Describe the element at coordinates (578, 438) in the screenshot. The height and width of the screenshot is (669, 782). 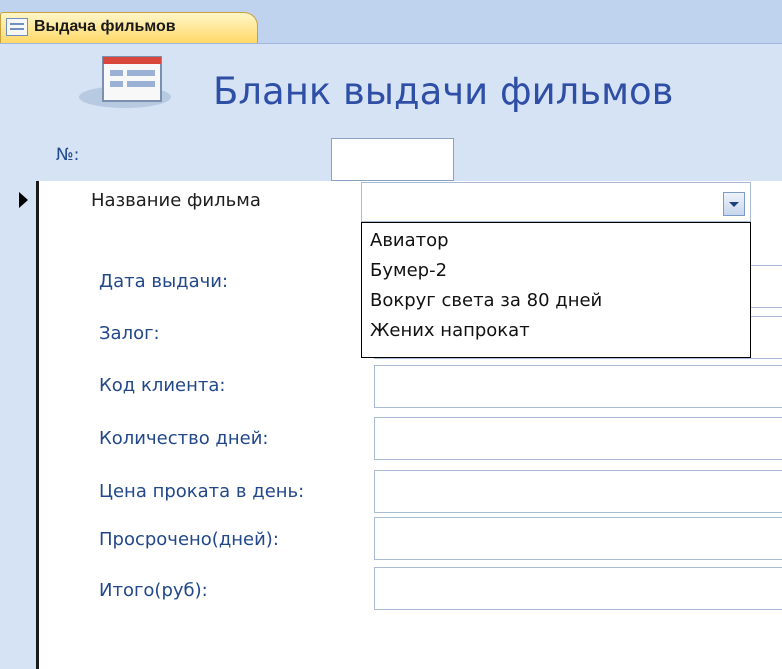
I see `days-count-field` at that location.